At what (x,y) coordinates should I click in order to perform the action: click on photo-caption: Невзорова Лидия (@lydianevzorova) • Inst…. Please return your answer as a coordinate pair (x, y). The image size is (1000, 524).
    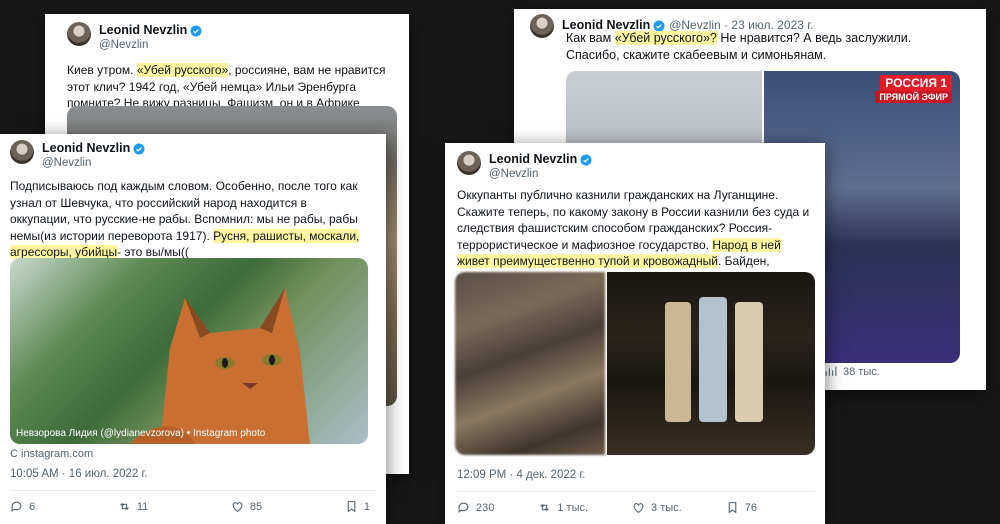
    Looking at the image, I should click on (141, 433).